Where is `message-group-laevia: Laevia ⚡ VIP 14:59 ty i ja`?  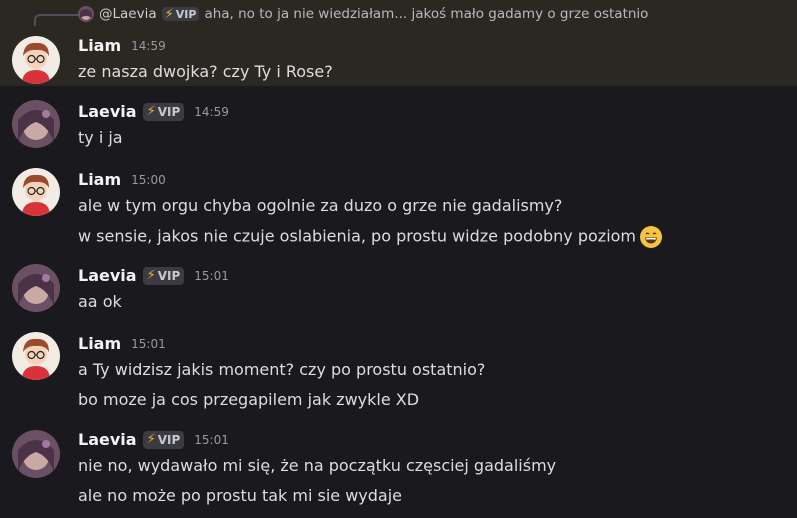 message-group-laevia: Laevia ⚡ VIP 14:59 ty i ja is located at coordinates (398, 122).